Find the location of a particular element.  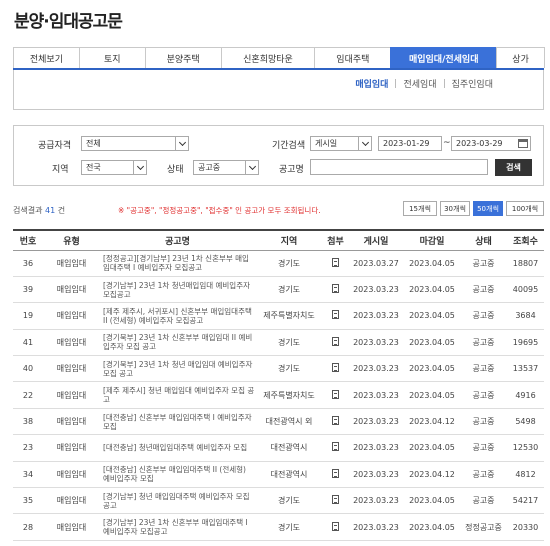

search-button: 검색 is located at coordinates (513, 167).